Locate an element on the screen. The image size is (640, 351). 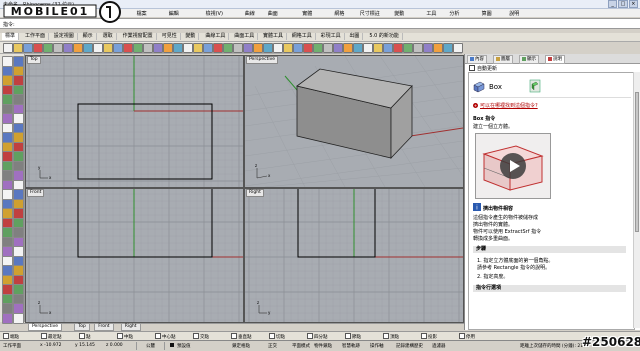
osnap-toggle: 停用 is located at coordinates (467, 336).